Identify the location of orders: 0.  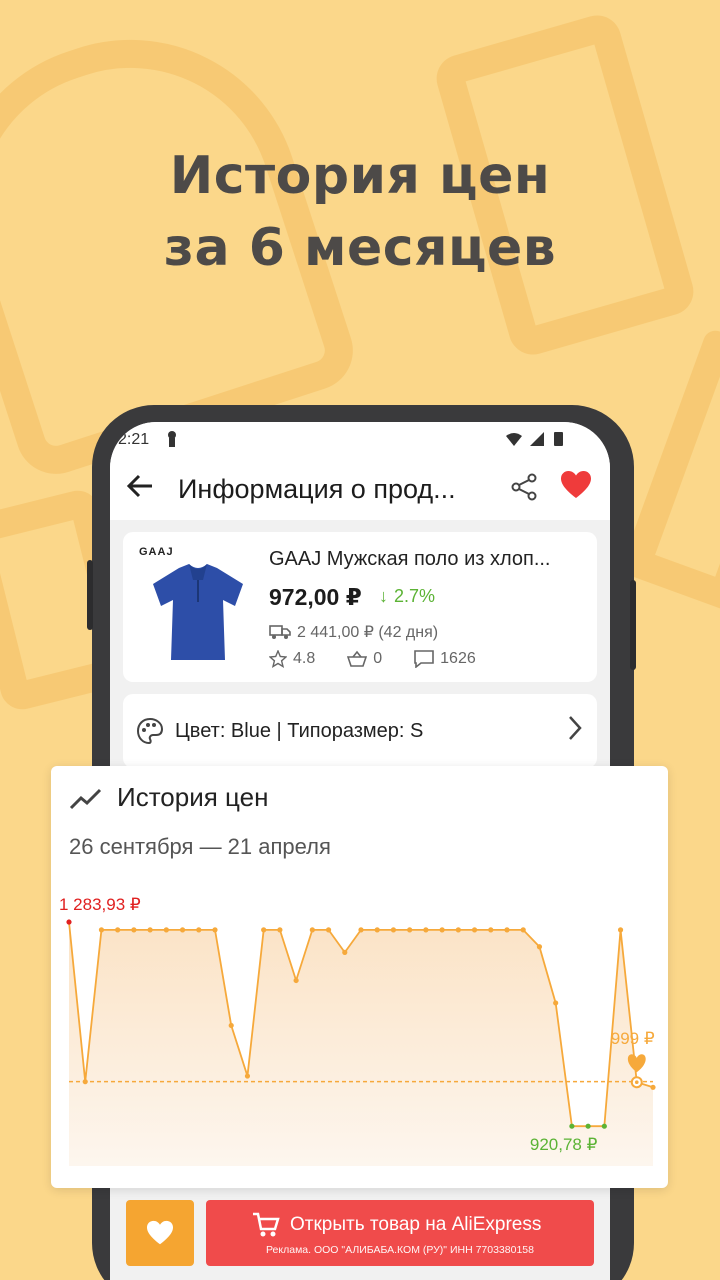
(372, 659).